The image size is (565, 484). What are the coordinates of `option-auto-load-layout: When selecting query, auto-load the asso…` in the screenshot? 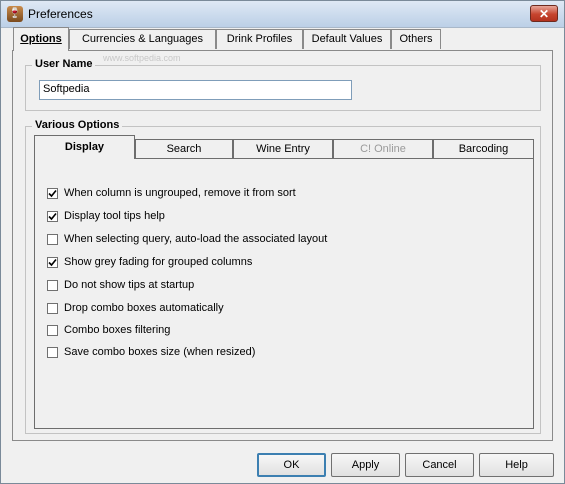 It's located at (187, 239).